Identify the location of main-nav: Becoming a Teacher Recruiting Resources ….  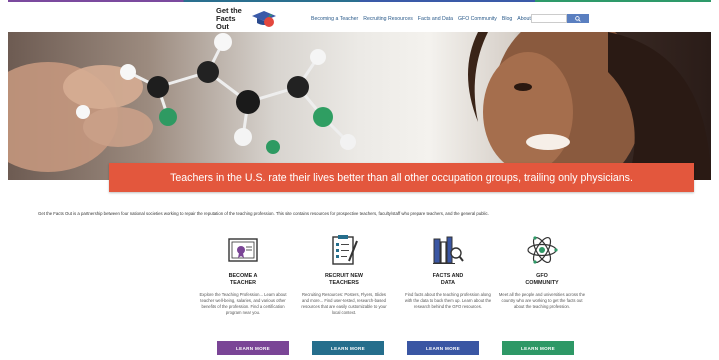
(423, 19).